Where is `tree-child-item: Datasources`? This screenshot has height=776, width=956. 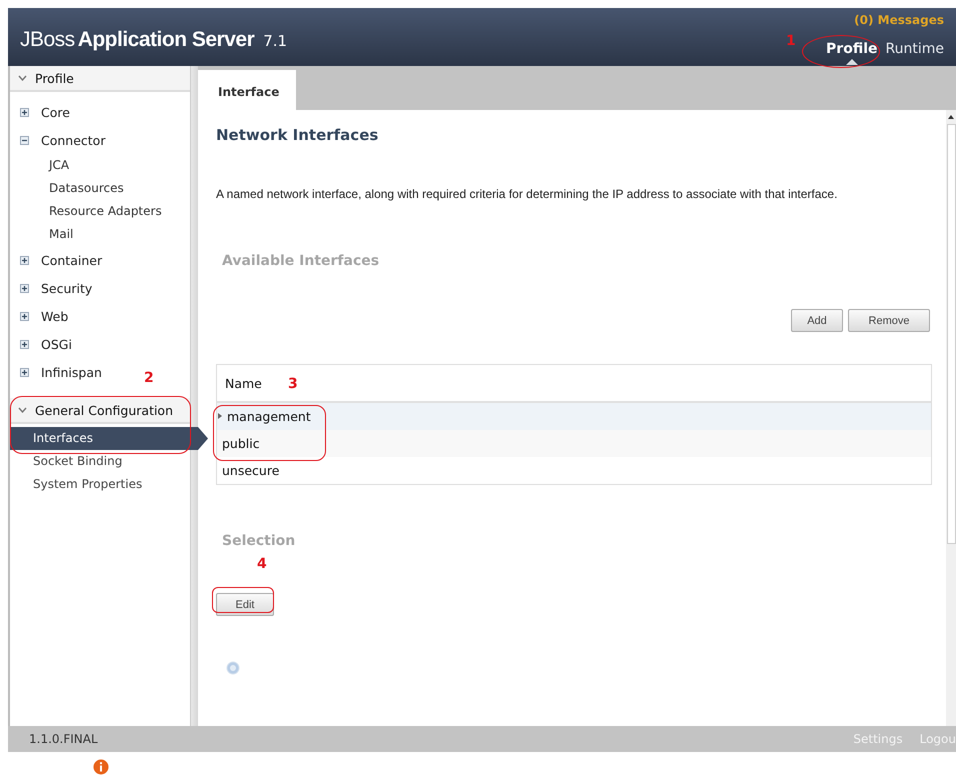 tree-child-item: Datasources is located at coordinates (100, 188).